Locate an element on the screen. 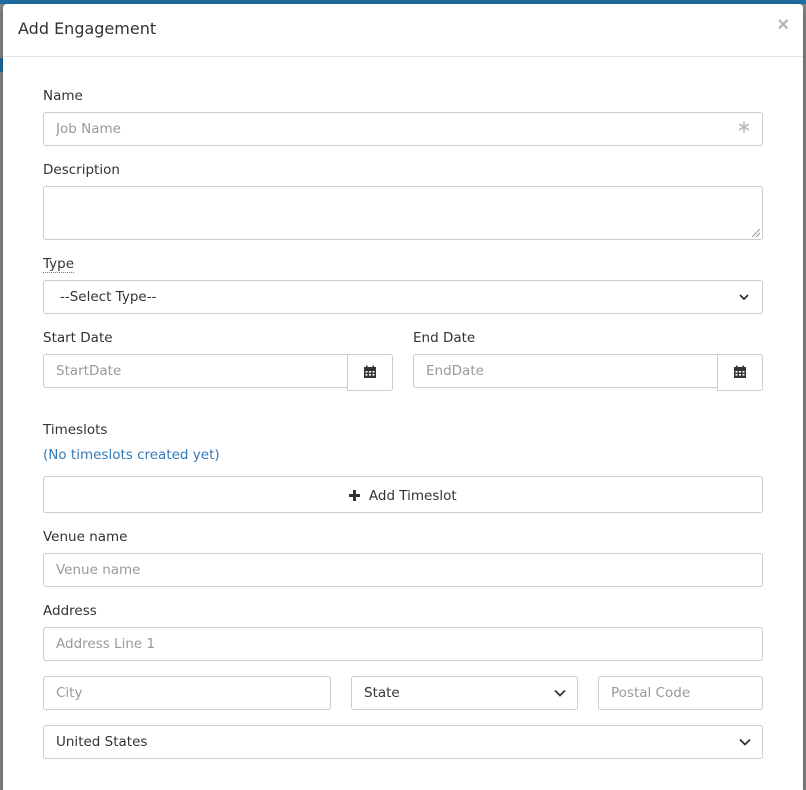 The image size is (806, 790). address-line1-input is located at coordinates (403, 644).